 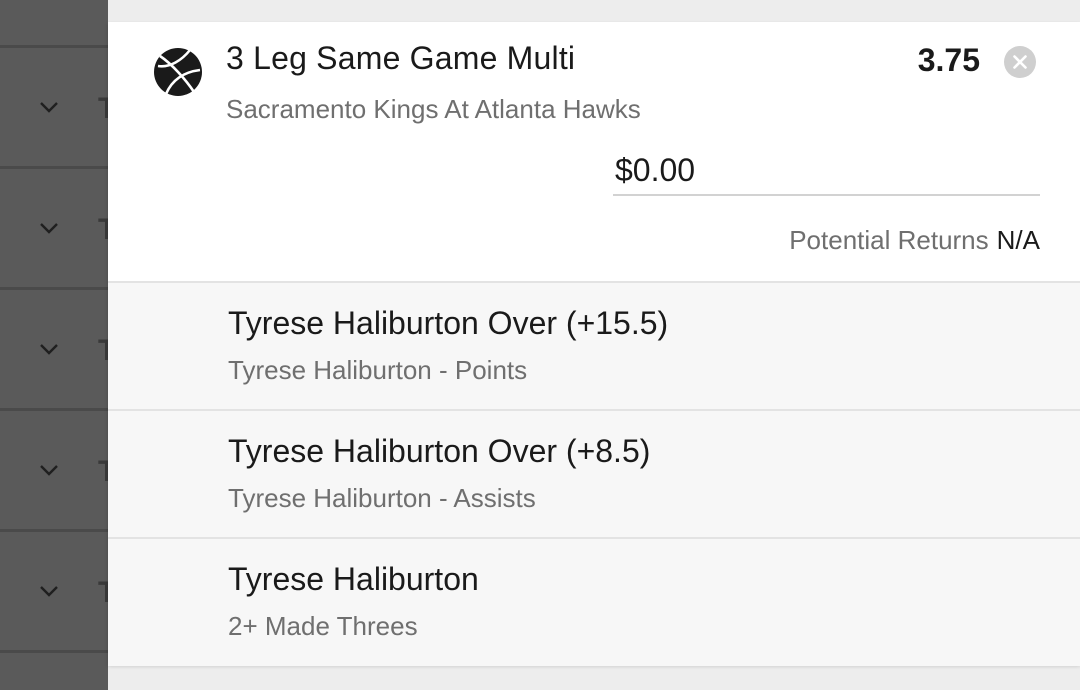 I want to click on bet-title: 3 Leg Same Game Multi, so click(x=401, y=58).